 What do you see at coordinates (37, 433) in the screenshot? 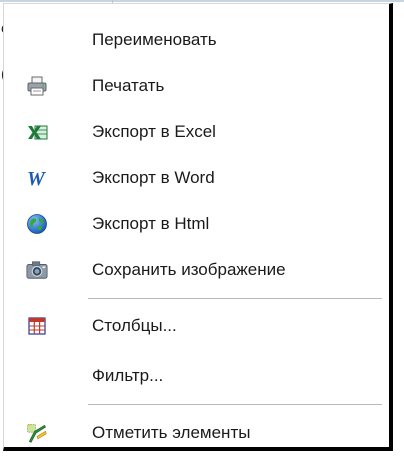
I see `mark-items-icon` at bounding box center [37, 433].